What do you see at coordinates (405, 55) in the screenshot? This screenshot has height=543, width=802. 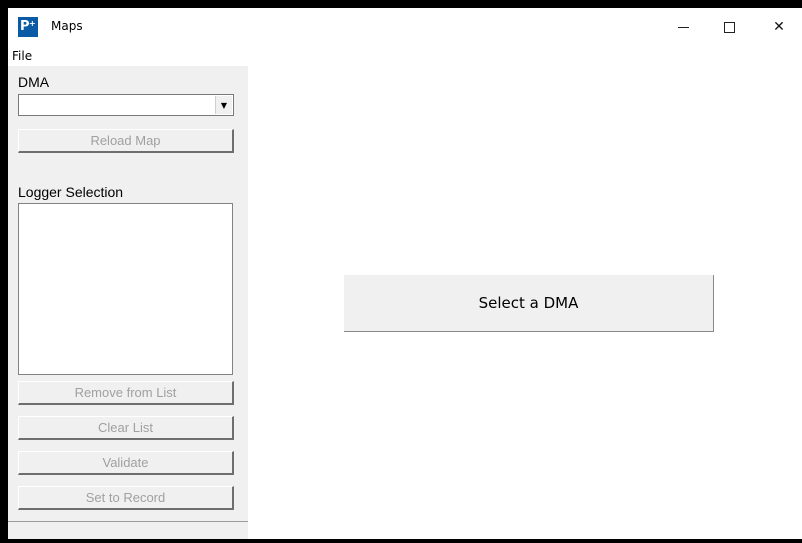 I see `menu-bar: File` at bounding box center [405, 55].